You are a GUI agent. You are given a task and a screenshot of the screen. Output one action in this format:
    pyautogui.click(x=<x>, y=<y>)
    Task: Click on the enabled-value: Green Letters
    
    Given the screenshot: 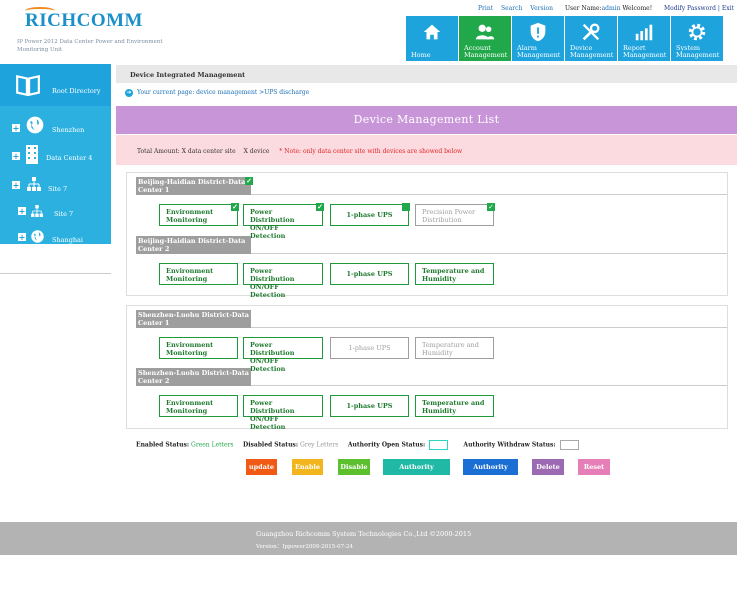 What is the action you would take?
    pyautogui.click(x=212, y=445)
    